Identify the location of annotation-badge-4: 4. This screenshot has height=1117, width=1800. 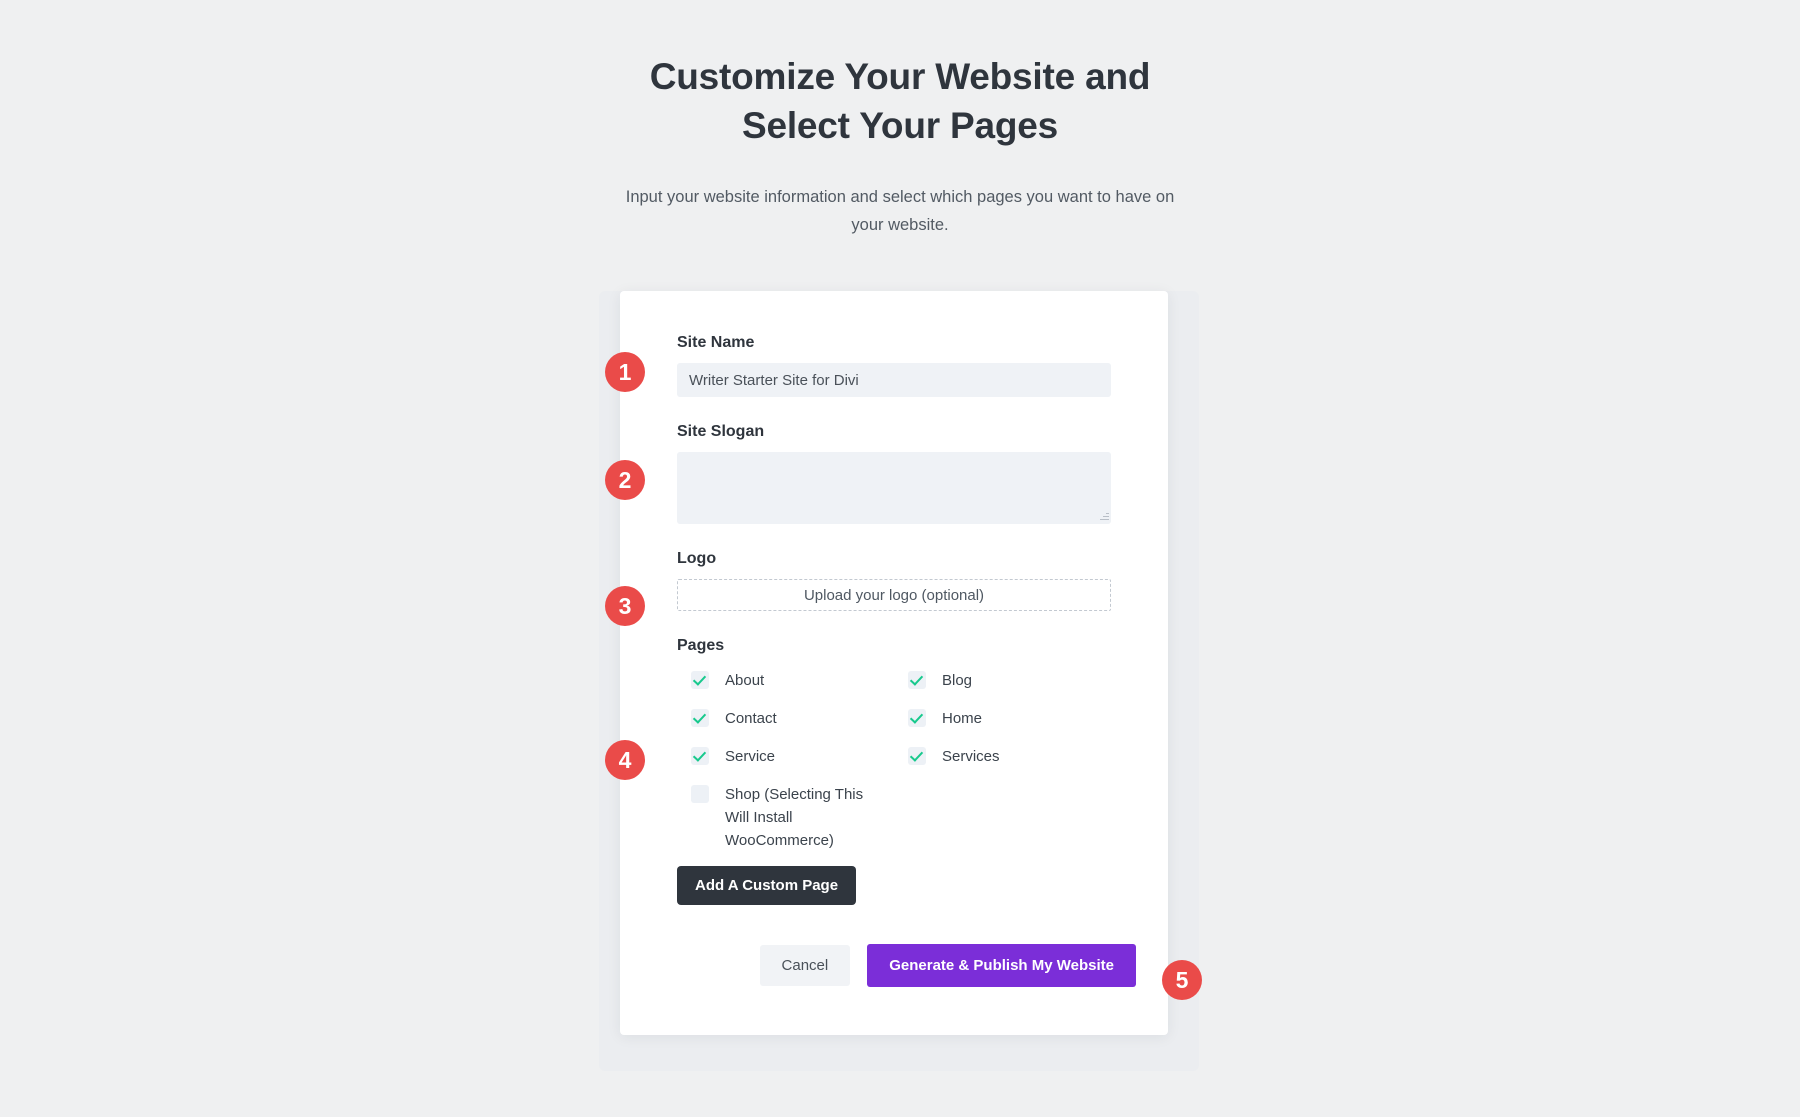
(625, 760).